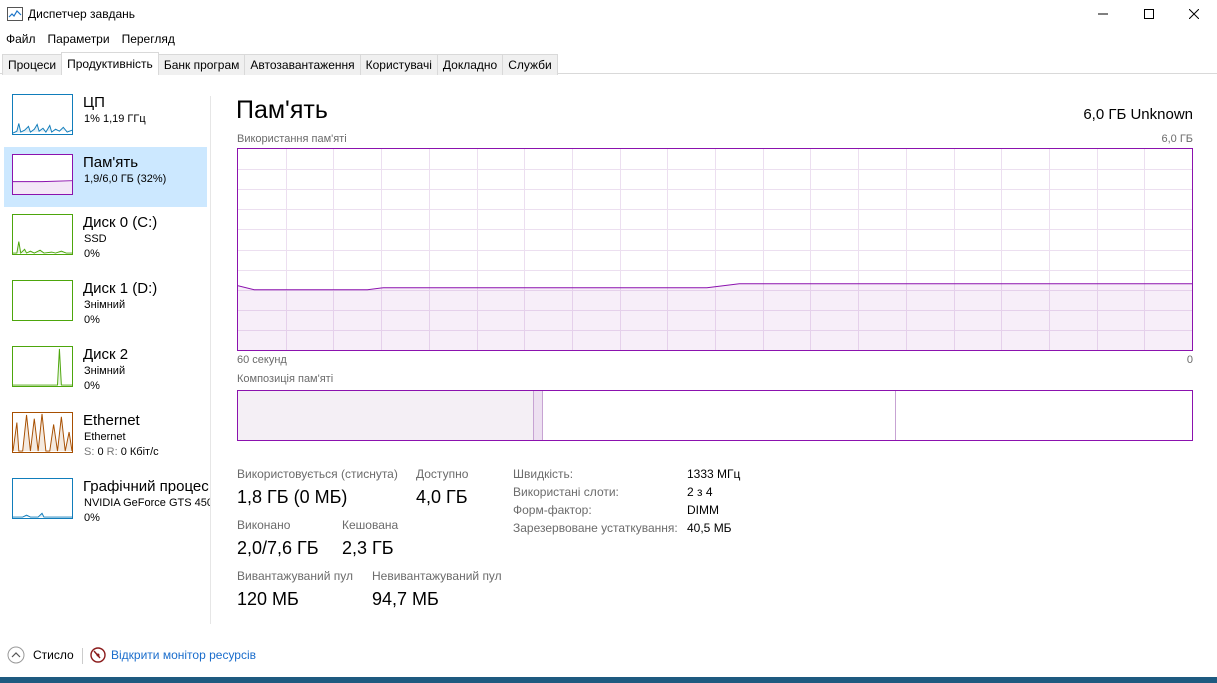 The width and height of the screenshot is (1217, 683). I want to click on maximize-button, so click(1149, 14).